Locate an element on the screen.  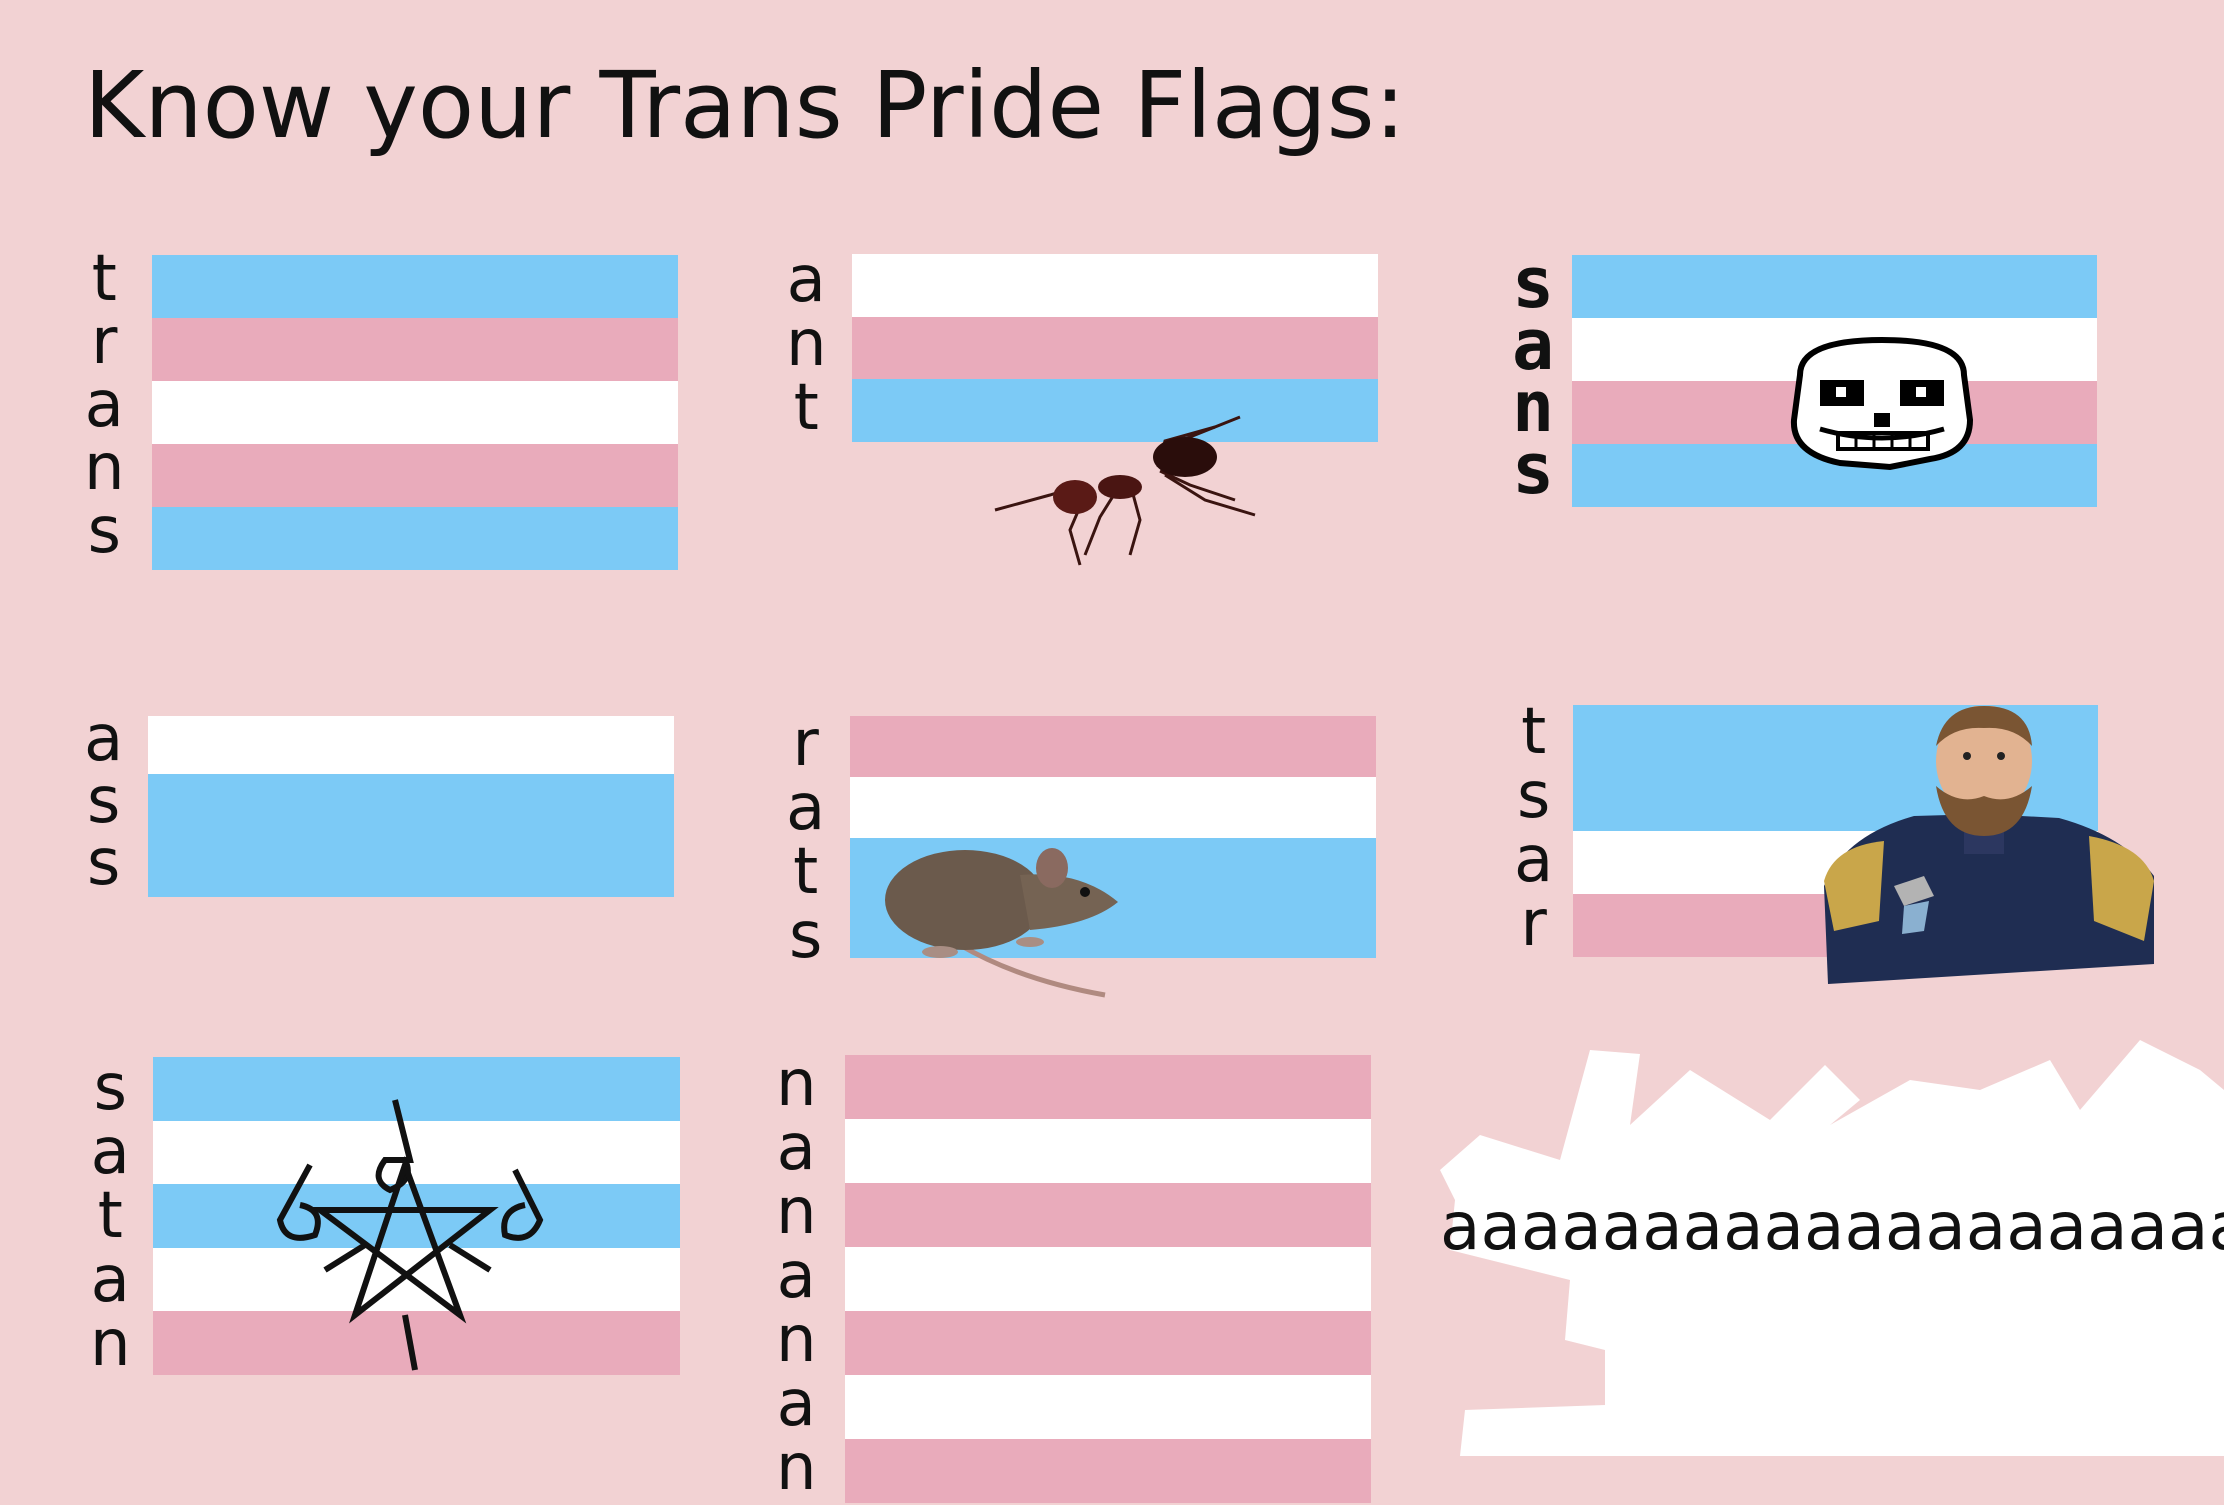
page-title: Know your Trans Pride Flags: is located at coordinates (745, 105).